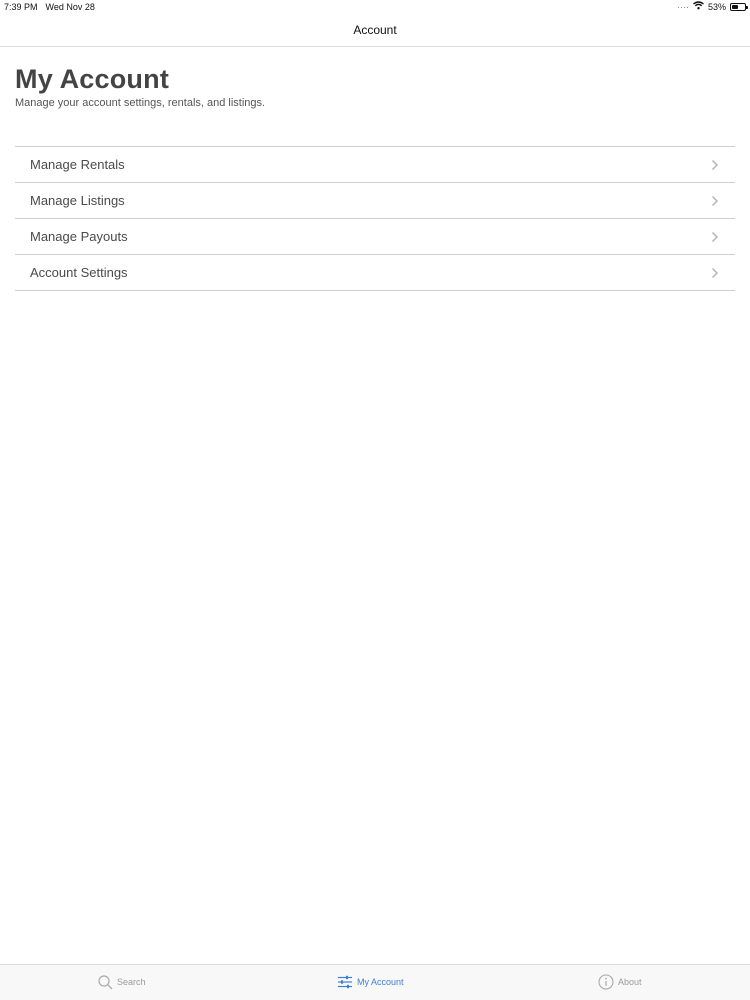  I want to click on wifi-icon, so click(698, 6).